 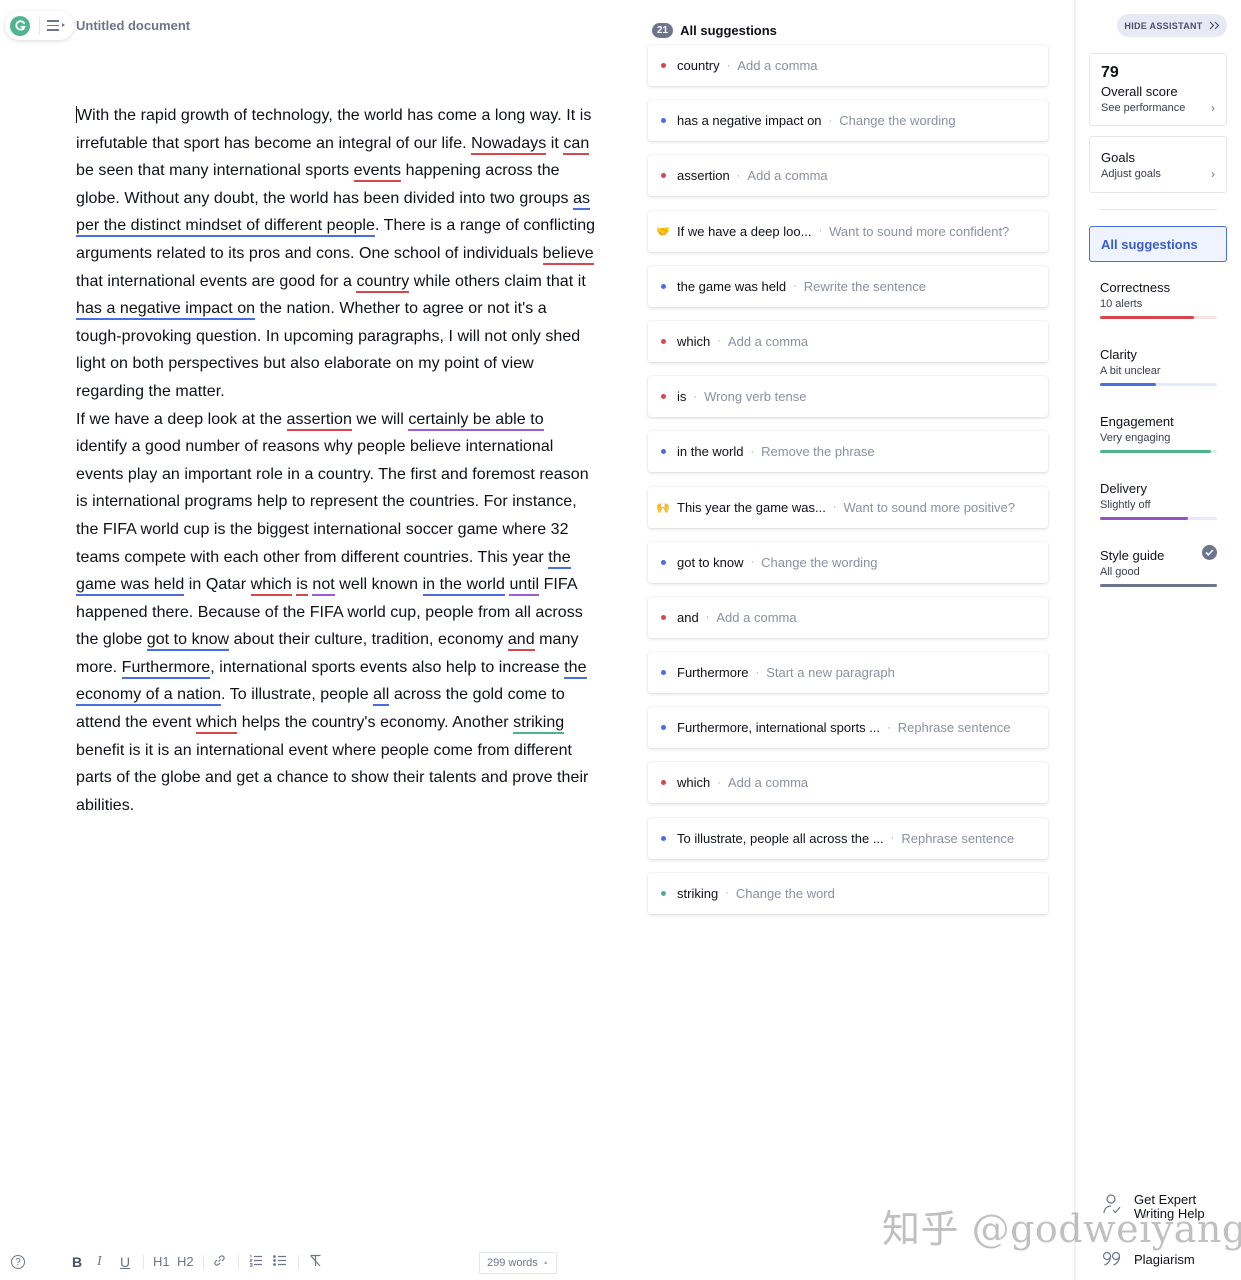 I want to click on suggestion-hint: Start a new paragraph, so click(x=830, y=673).